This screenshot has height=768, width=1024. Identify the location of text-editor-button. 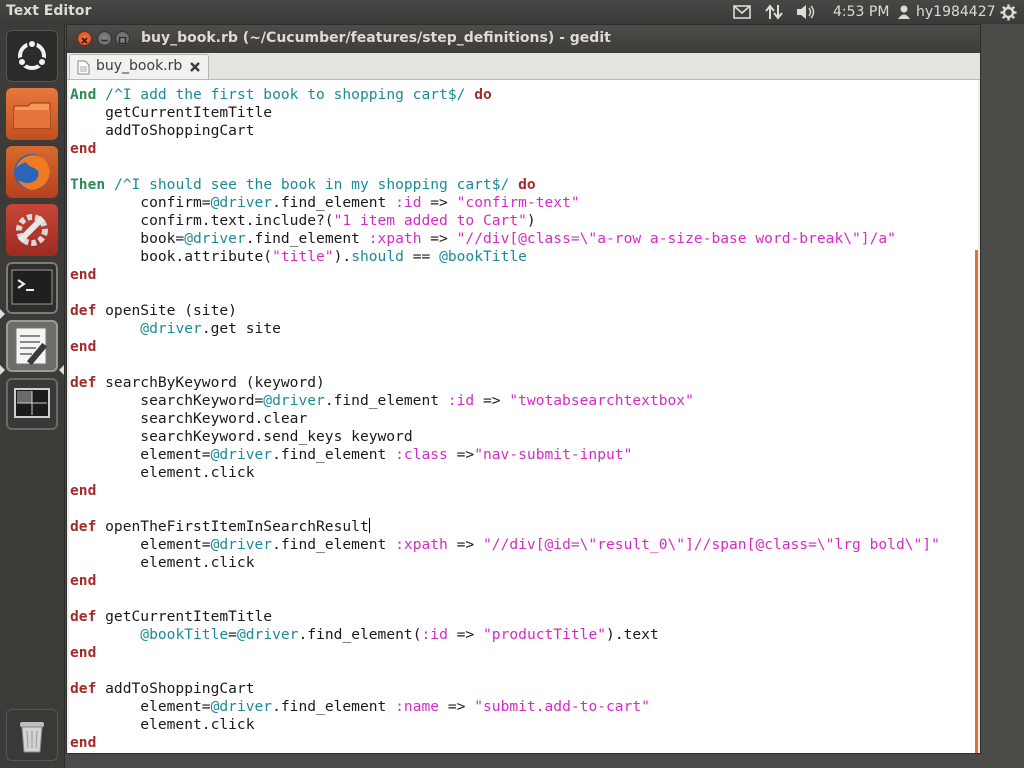
(32, 346).